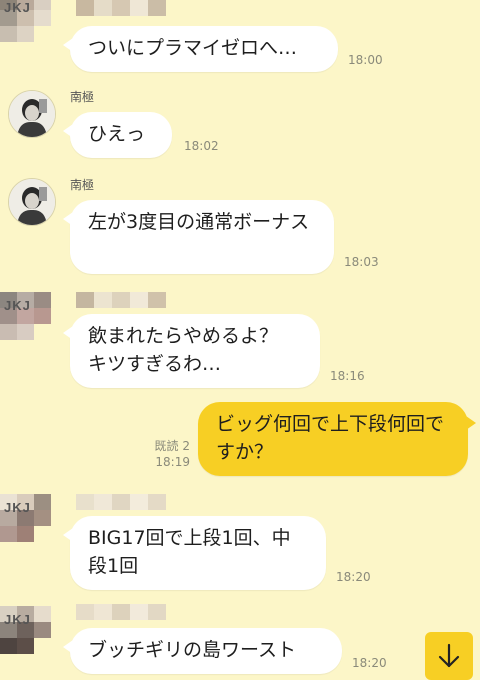 The height and width of the screenshot is (680, 480). Describe the element at coordinates (117, 135) in the screenshot. I see `message-bubble: ひえっ` at that location.